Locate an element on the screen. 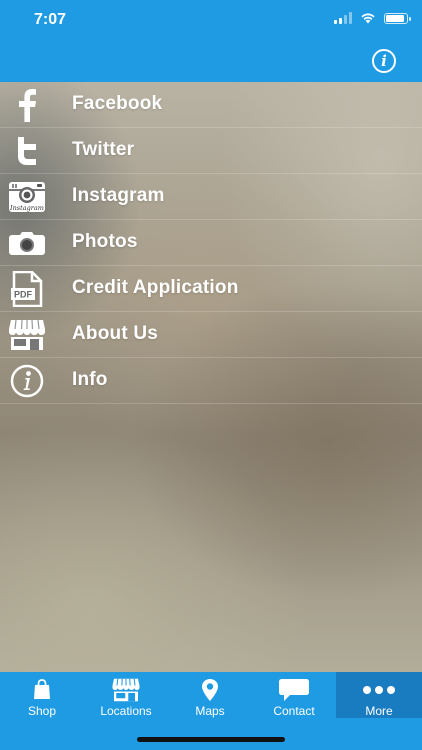  menu-item-about-us: About Us is located at coordinates (211, 335).